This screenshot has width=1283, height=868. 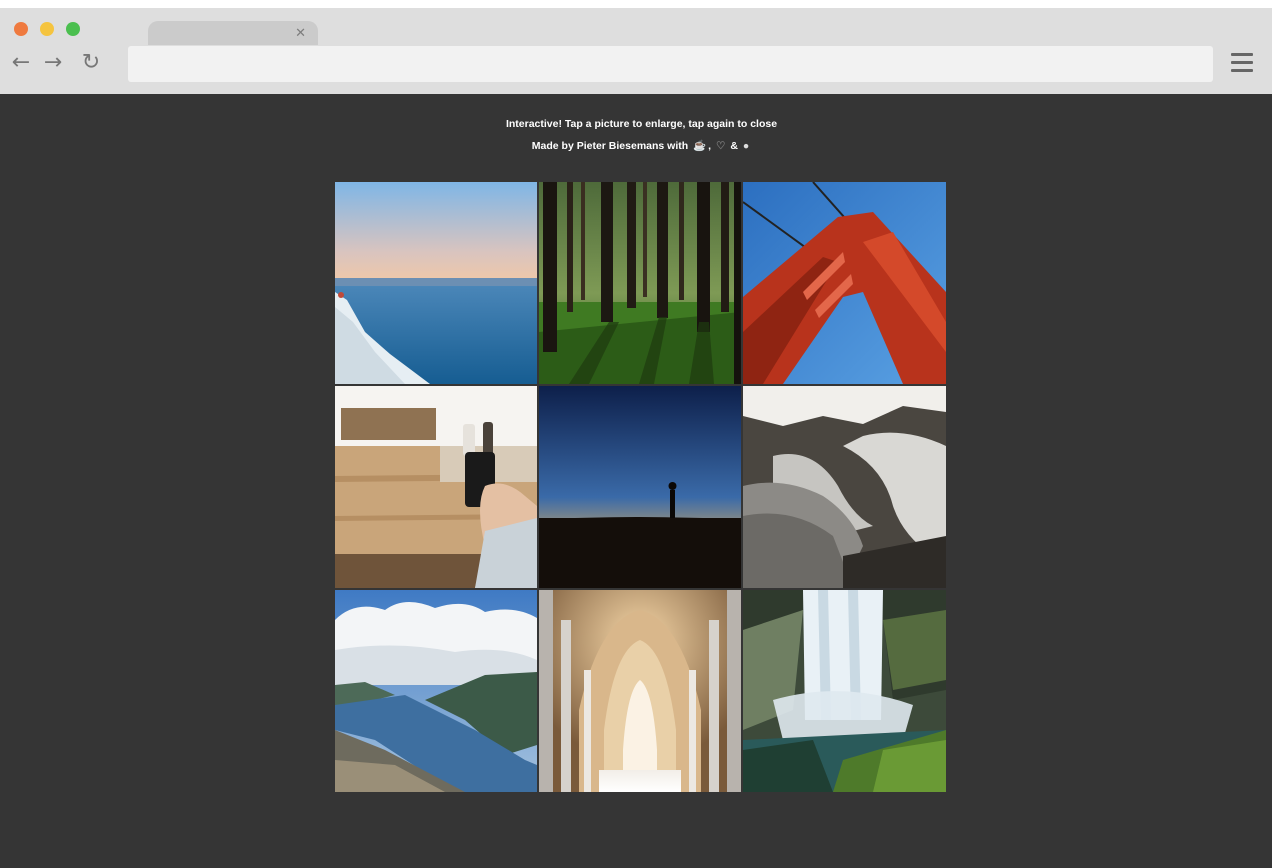 I want to click on close-window-button, so click(x=21, y=29).